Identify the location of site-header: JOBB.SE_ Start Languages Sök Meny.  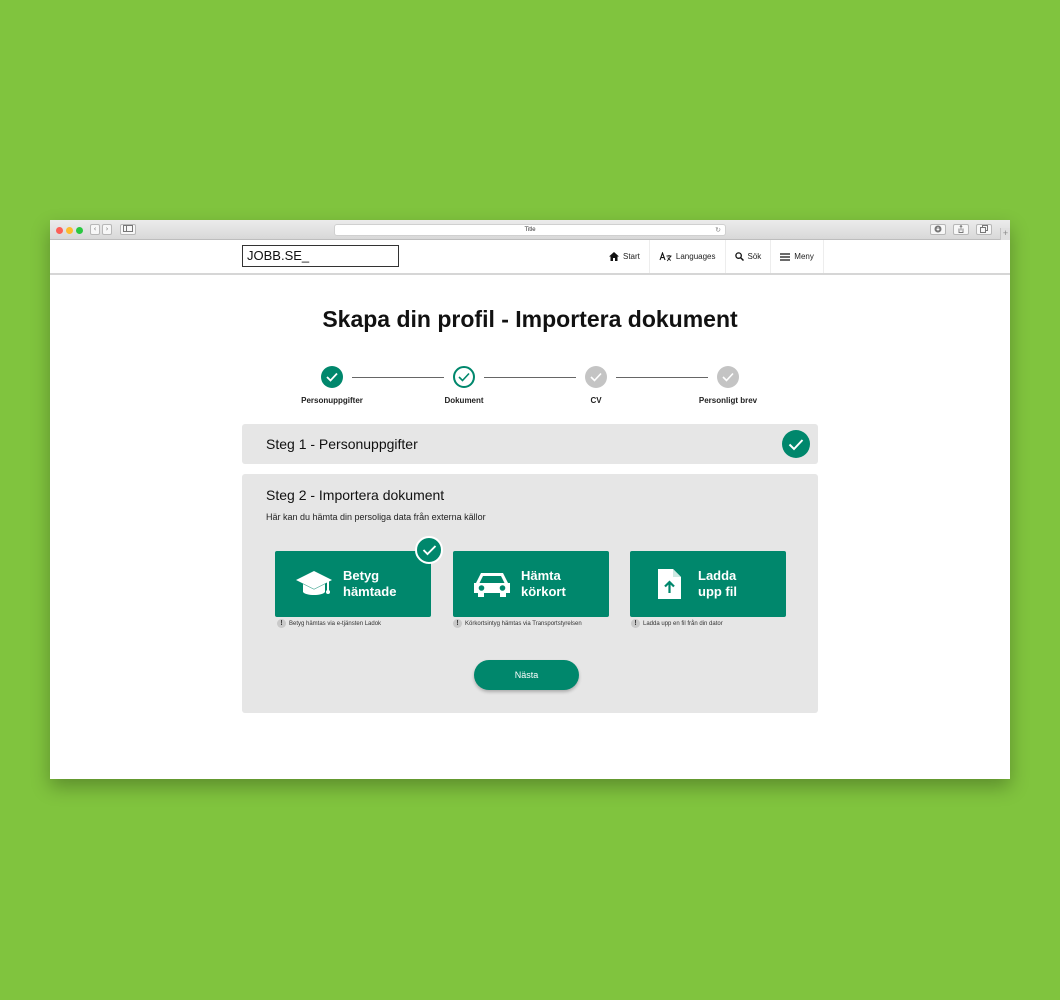
(530, 257).